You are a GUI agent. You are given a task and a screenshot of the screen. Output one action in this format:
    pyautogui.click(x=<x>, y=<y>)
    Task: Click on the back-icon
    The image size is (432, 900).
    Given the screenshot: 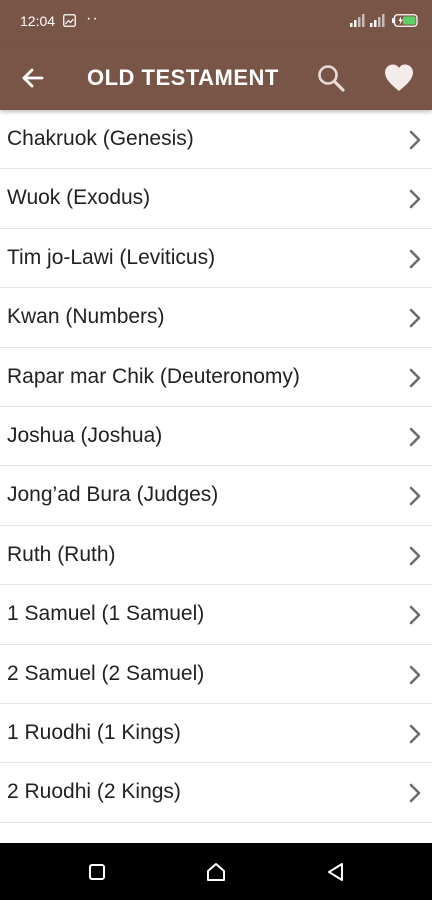 What is the action you would take?
    pyautogui.click(x=336, y=872)
    